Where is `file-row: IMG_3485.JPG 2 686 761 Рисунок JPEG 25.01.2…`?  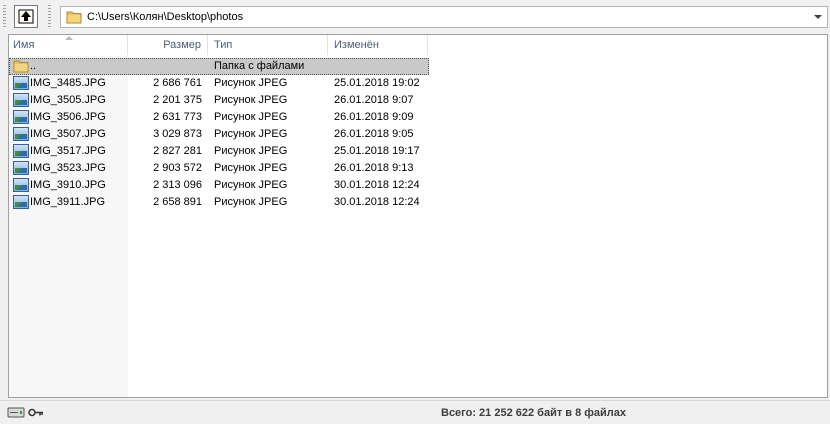
file-row: IMG_3485.JPG 2 686 761 Рисунок JPEG 25.01.2… is located at coordinates (219, 83).